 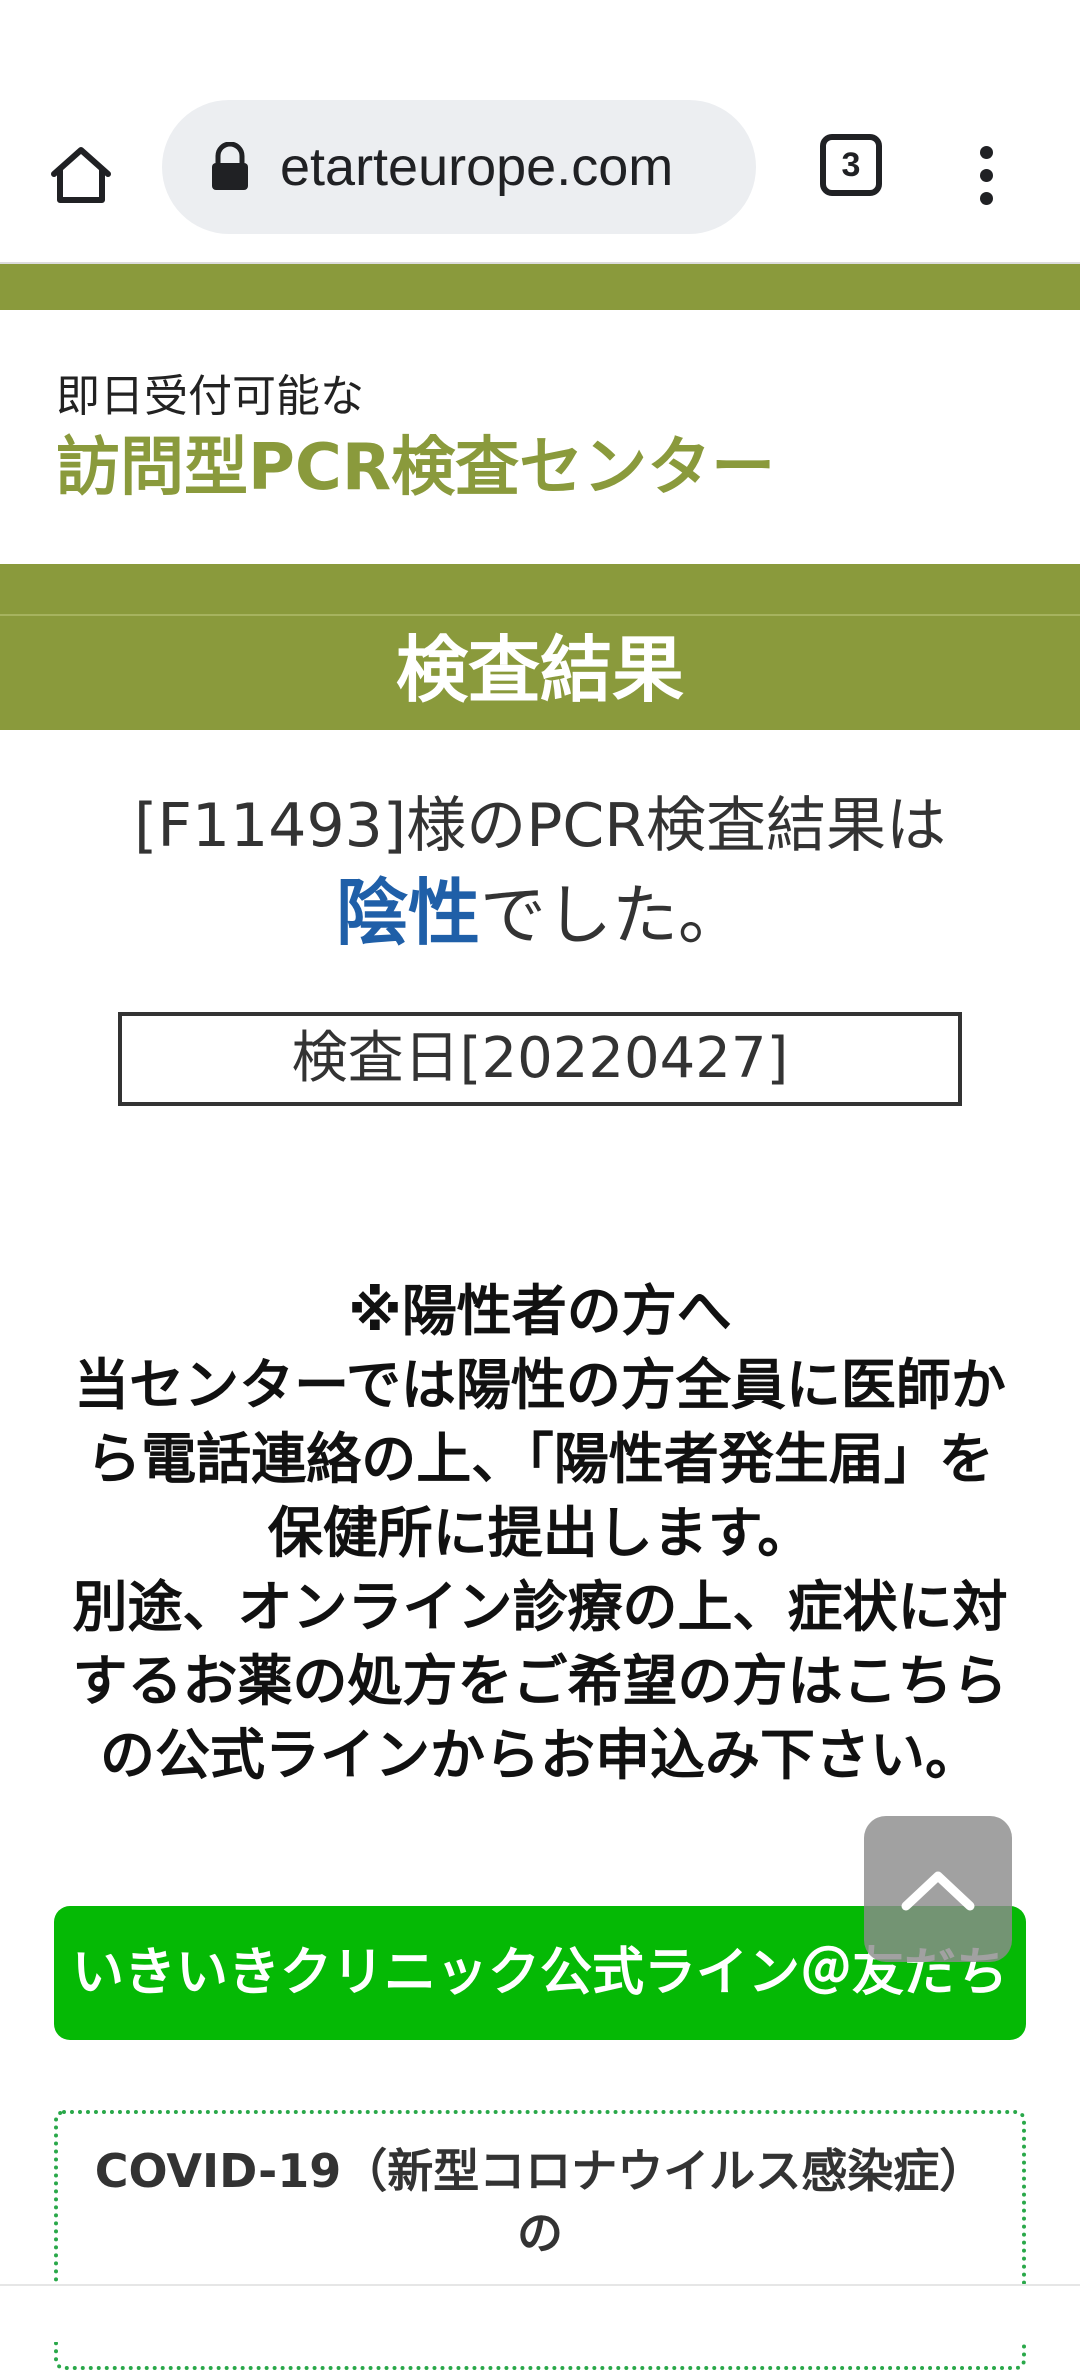 What do you see at coordinates (540, 1059) in the screenshot?
I see `test-date-box: 検査日[20220427]` at bounding box center [540, 1059].